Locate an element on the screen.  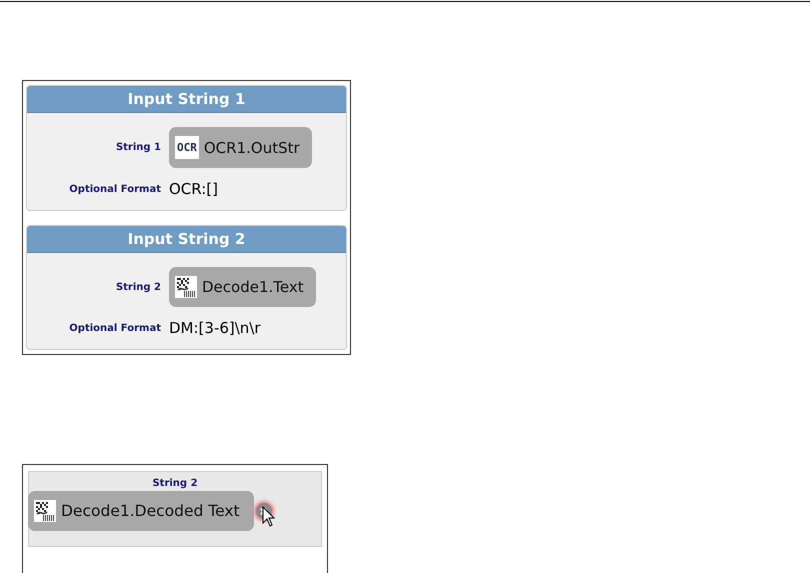
source-chip: OCR OCR1.OutStr is located at coordinates (240, 147).